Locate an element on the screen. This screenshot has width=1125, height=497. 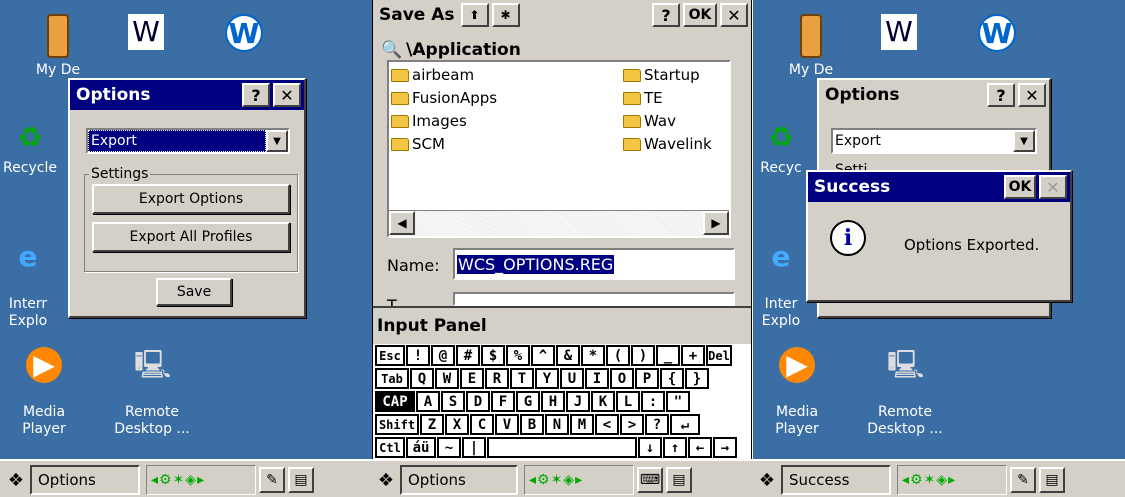
key: + is located at coordinates (693, 355).